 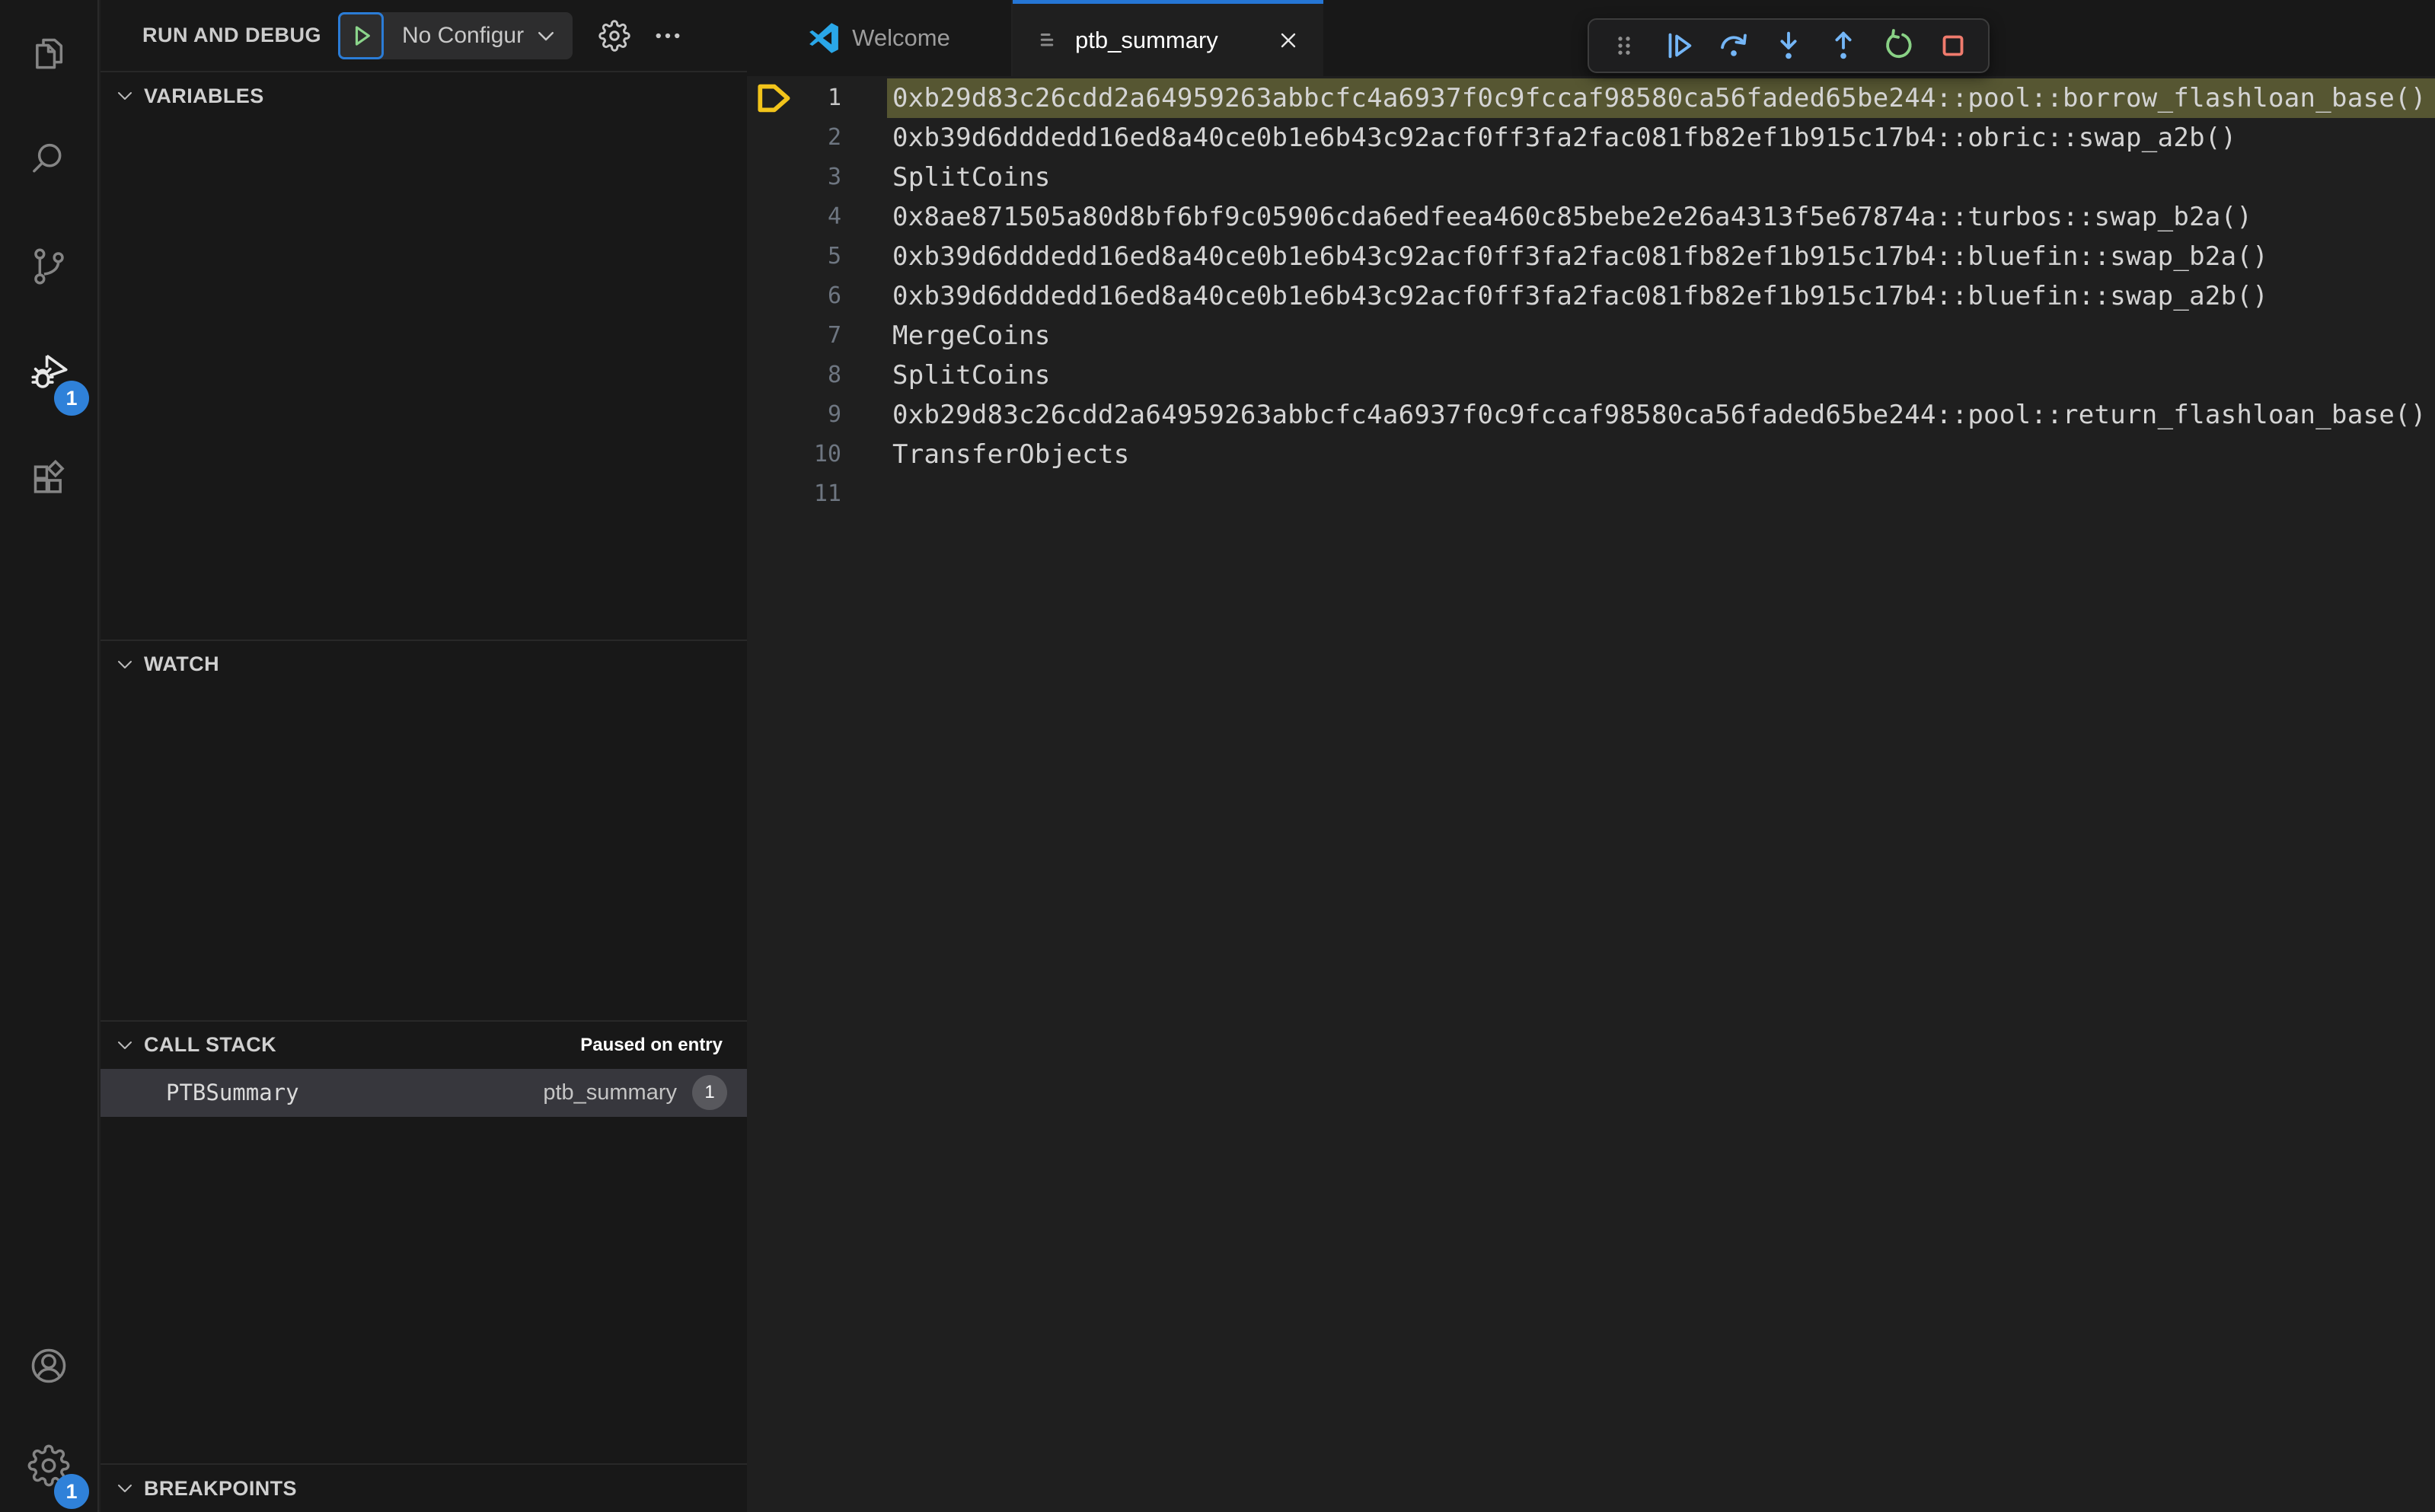 What do you see at coordinates (49, 756) in the screenshot?
I see `activity-bar: 1 1` at bounding box center [49, 756].